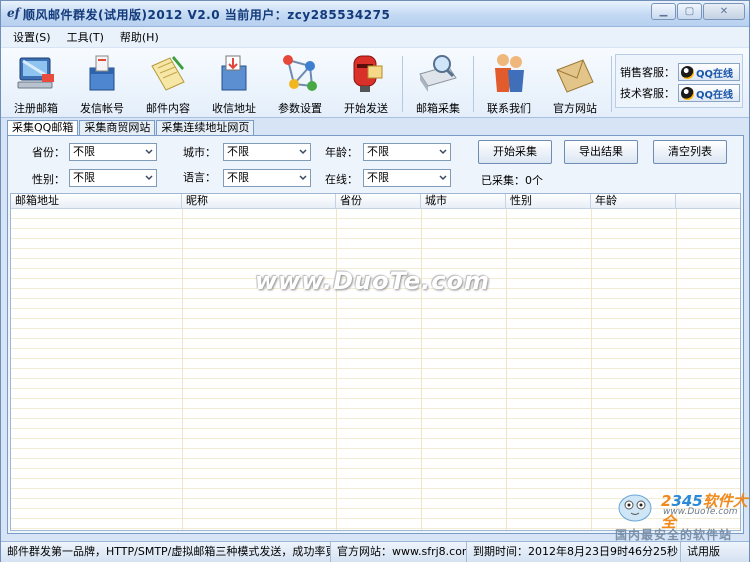 The width and height of the screenshot is (750, 562). I want to click on register-mailbox-button: 注册邮箱, so click(36, 83).